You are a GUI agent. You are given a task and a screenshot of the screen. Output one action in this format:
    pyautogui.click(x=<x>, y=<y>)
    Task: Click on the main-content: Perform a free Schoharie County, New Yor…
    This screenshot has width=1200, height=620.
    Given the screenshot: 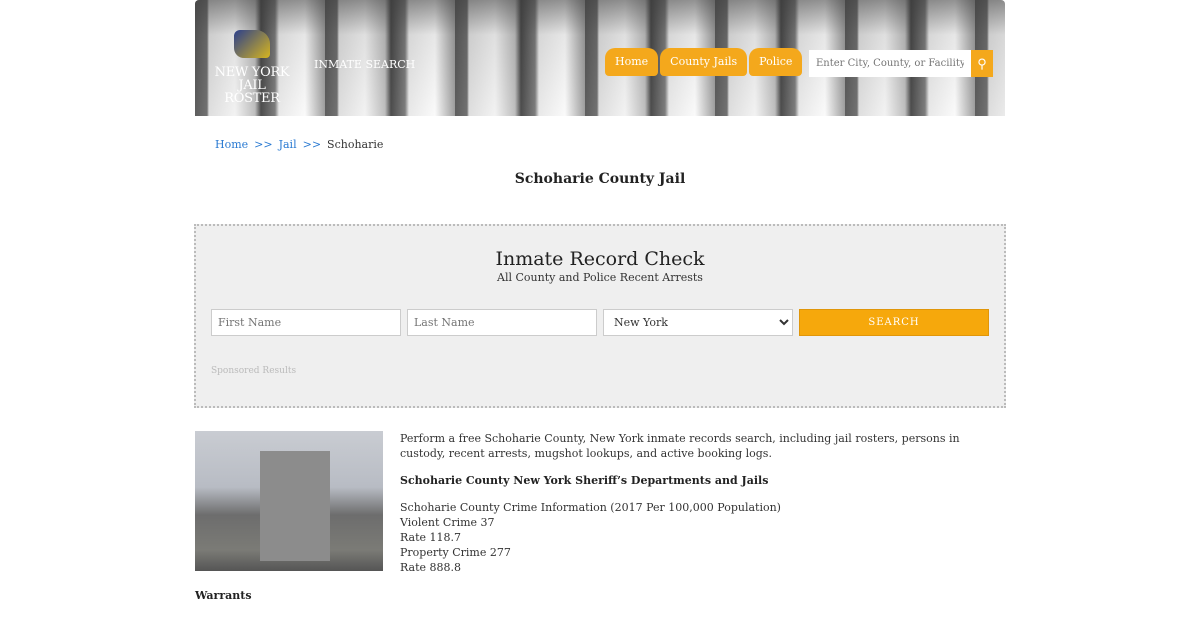 What is the action you would take?
    pyautogui.click(x=700, y=503)
    